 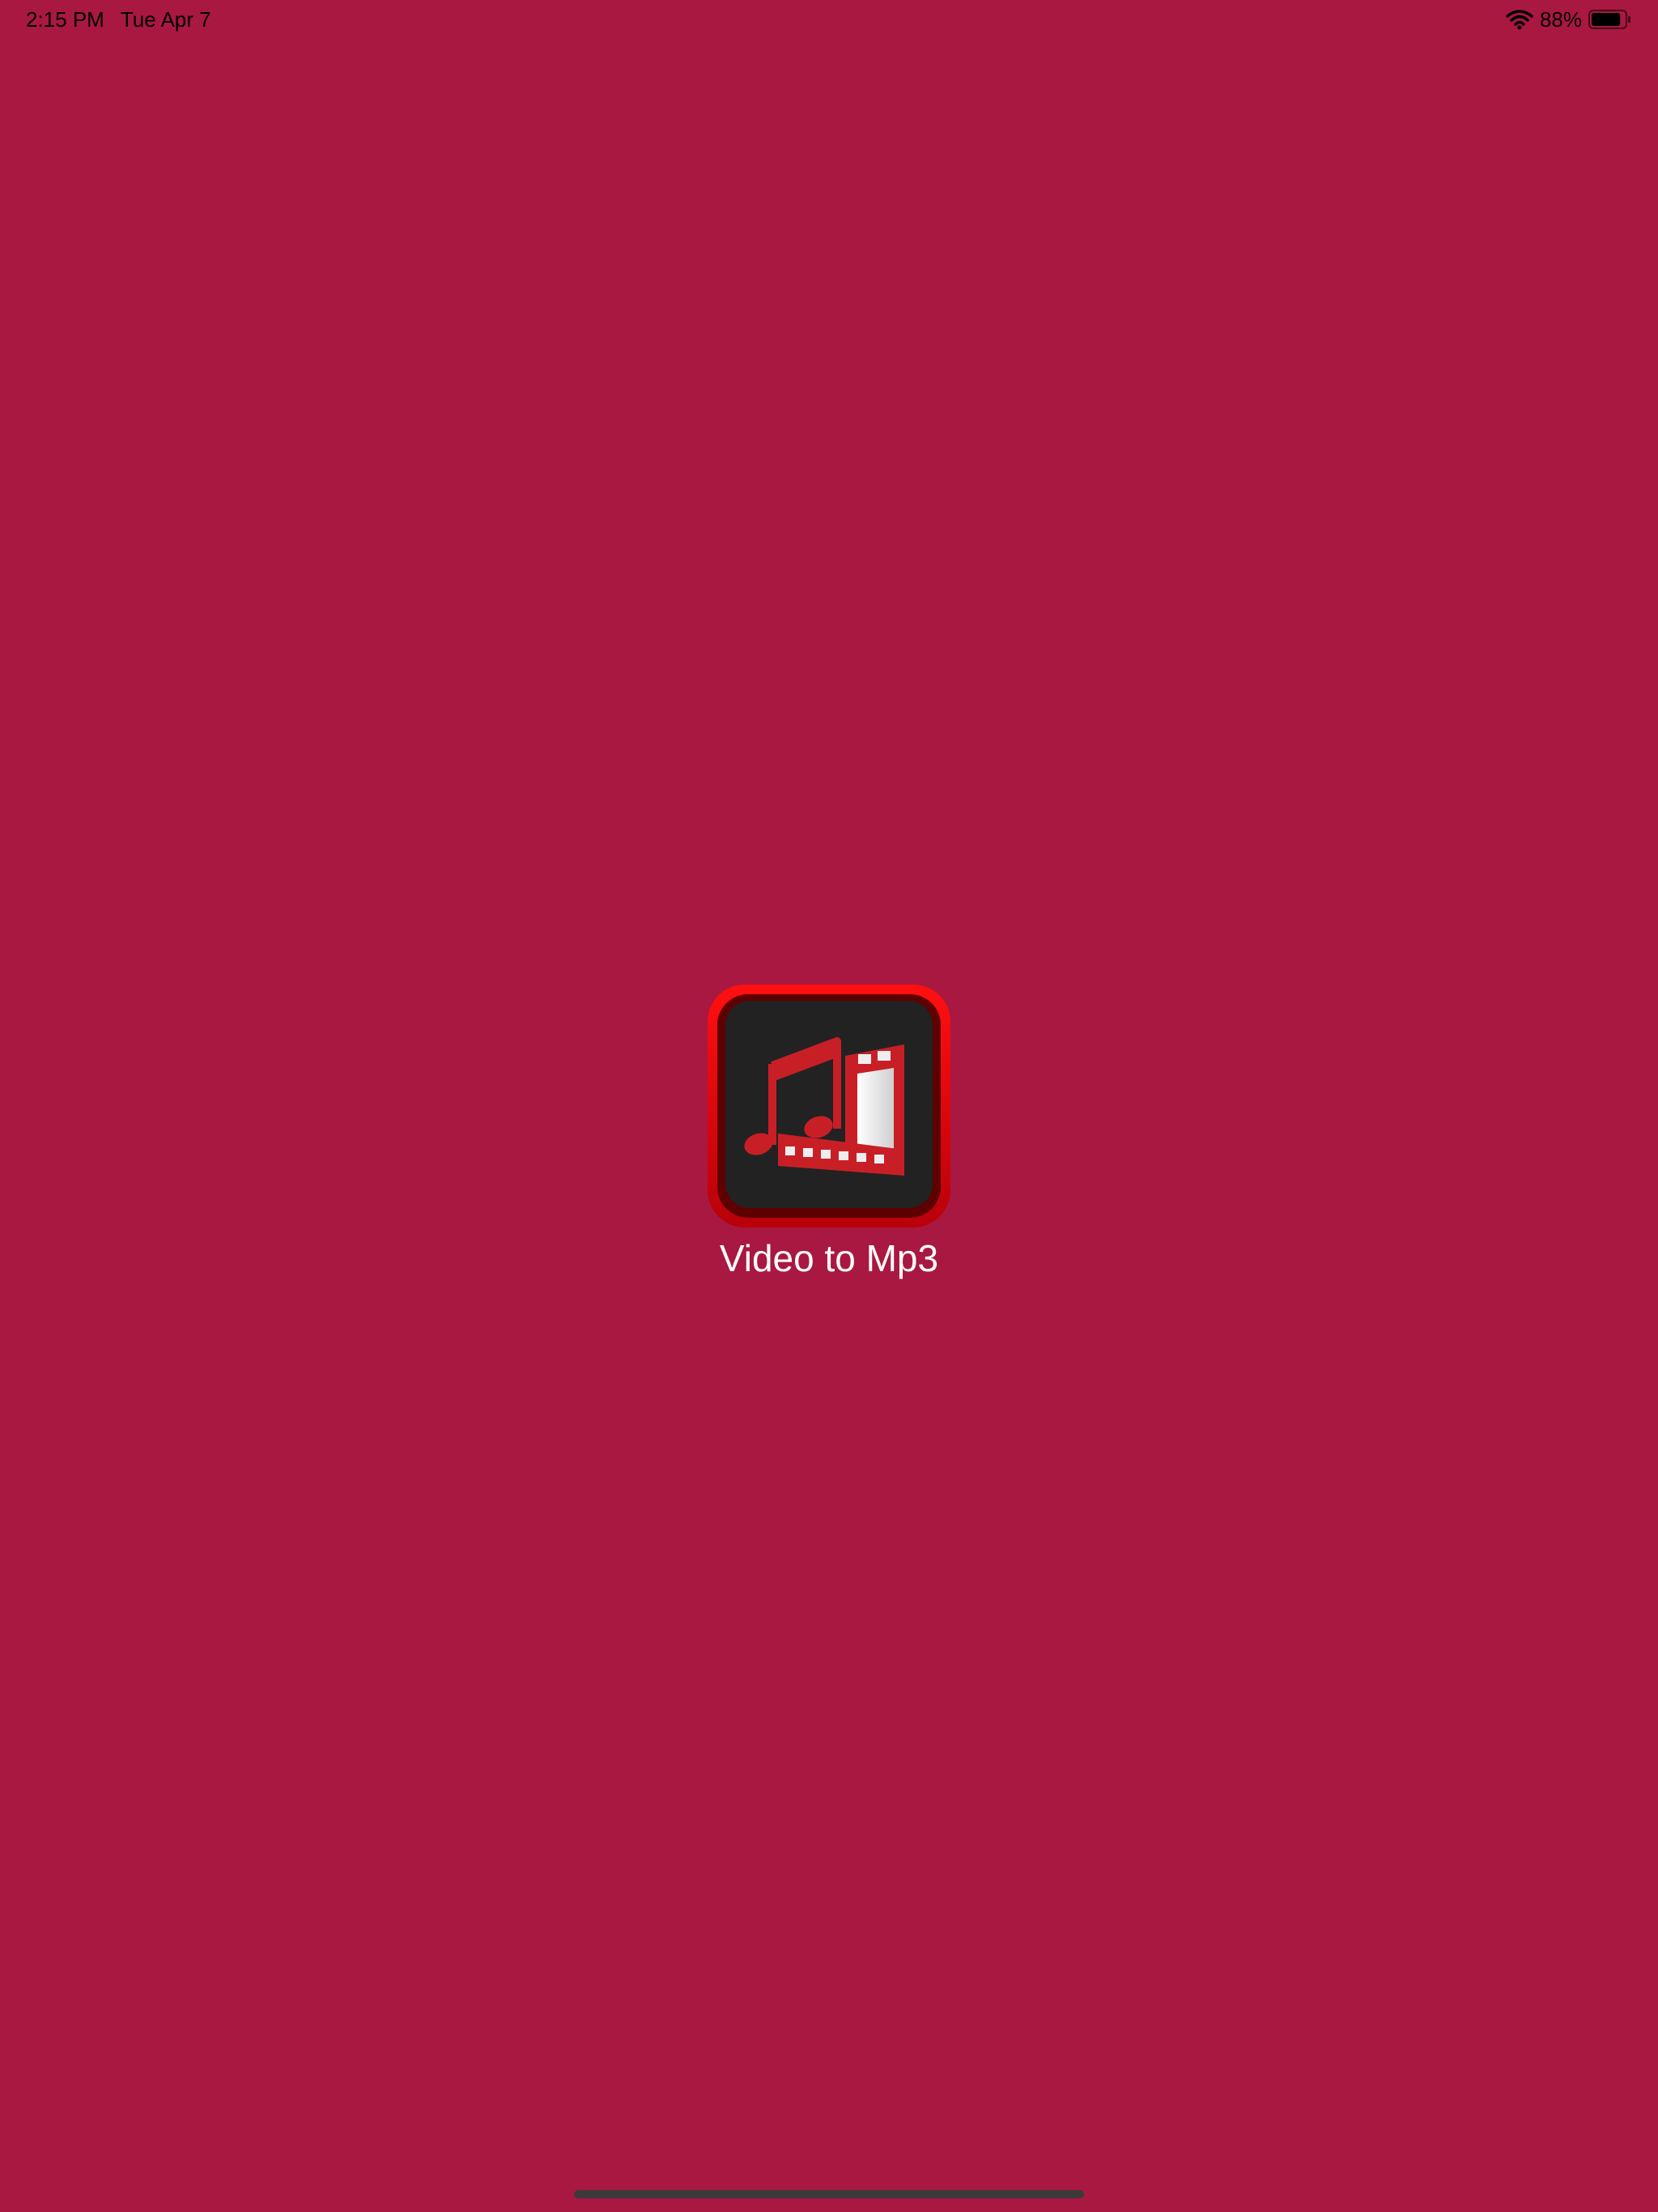 What do you see at coordinates (165, 19) in the screenshot?
I see `status-date: Tue Apr 7` at bounding box center [165, 19].